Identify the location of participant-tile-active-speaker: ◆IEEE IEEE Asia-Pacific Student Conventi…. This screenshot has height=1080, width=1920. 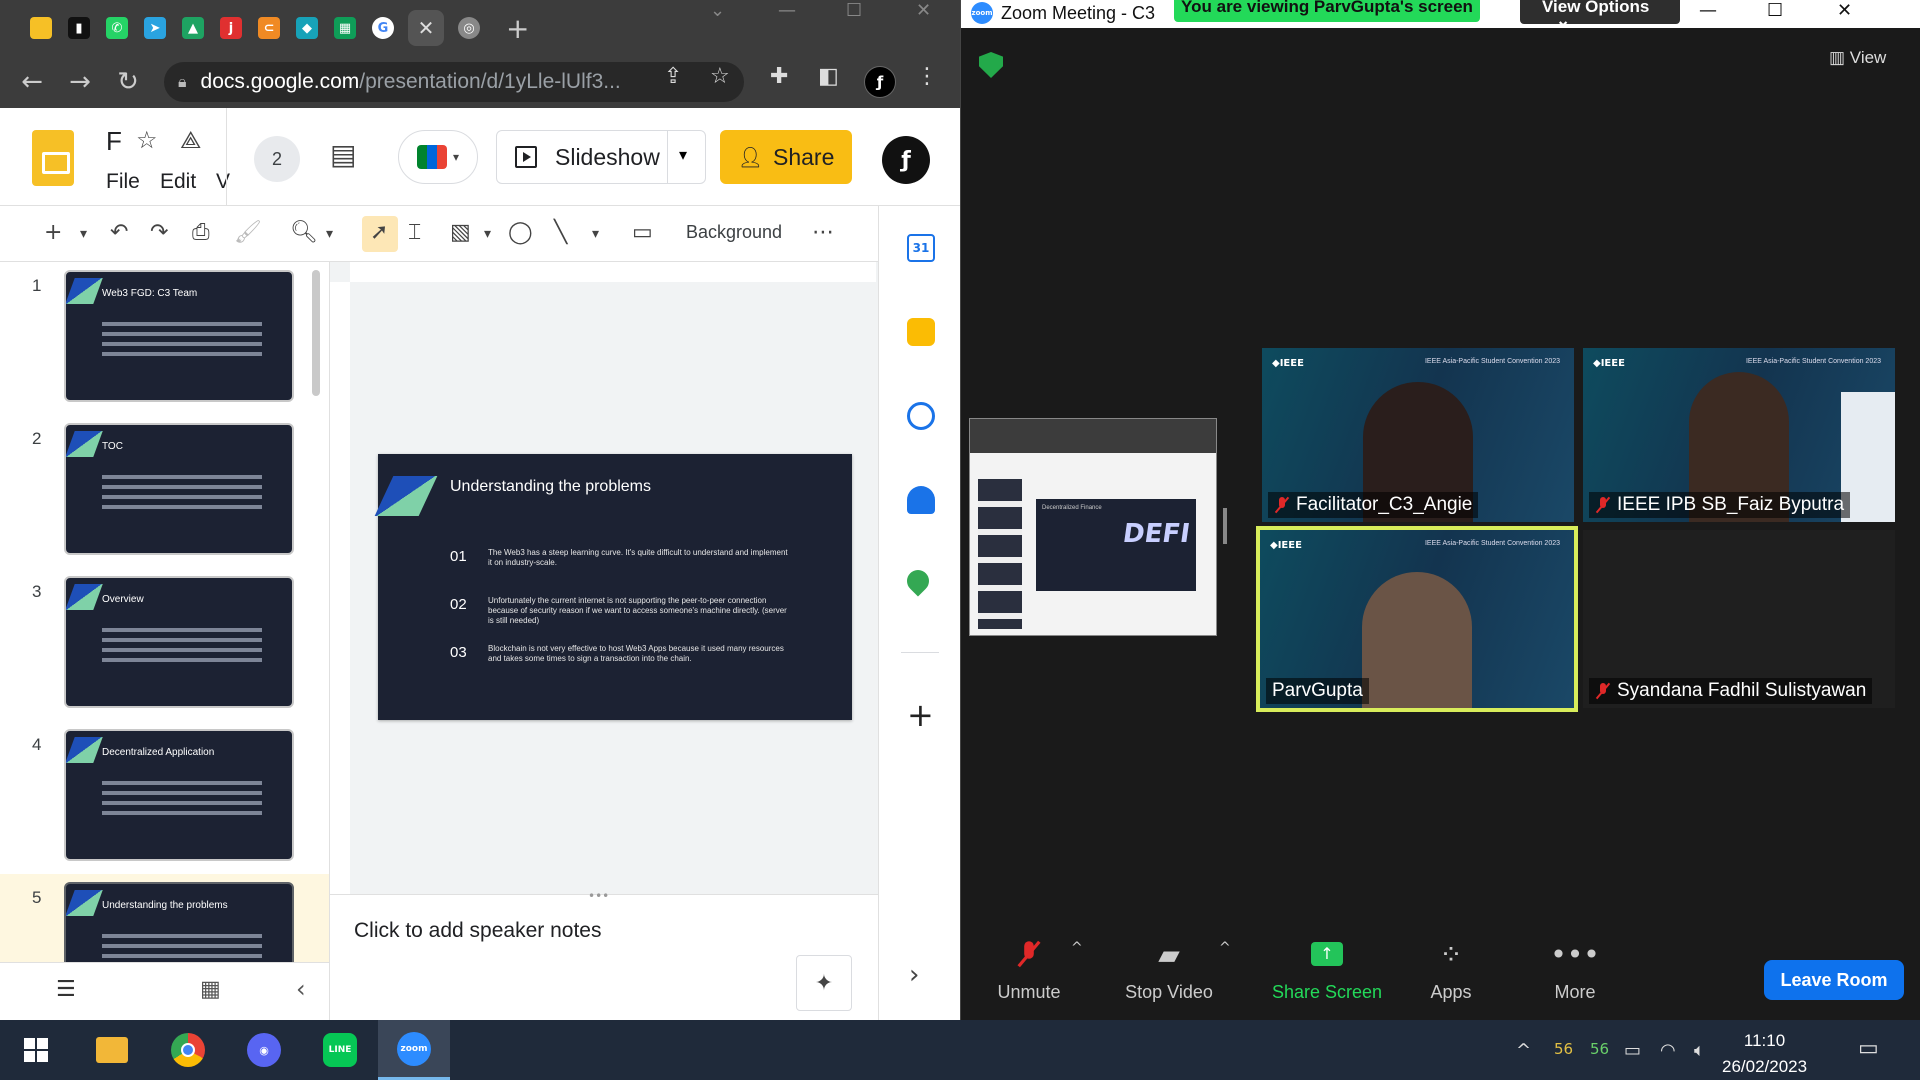
(1417, 619).